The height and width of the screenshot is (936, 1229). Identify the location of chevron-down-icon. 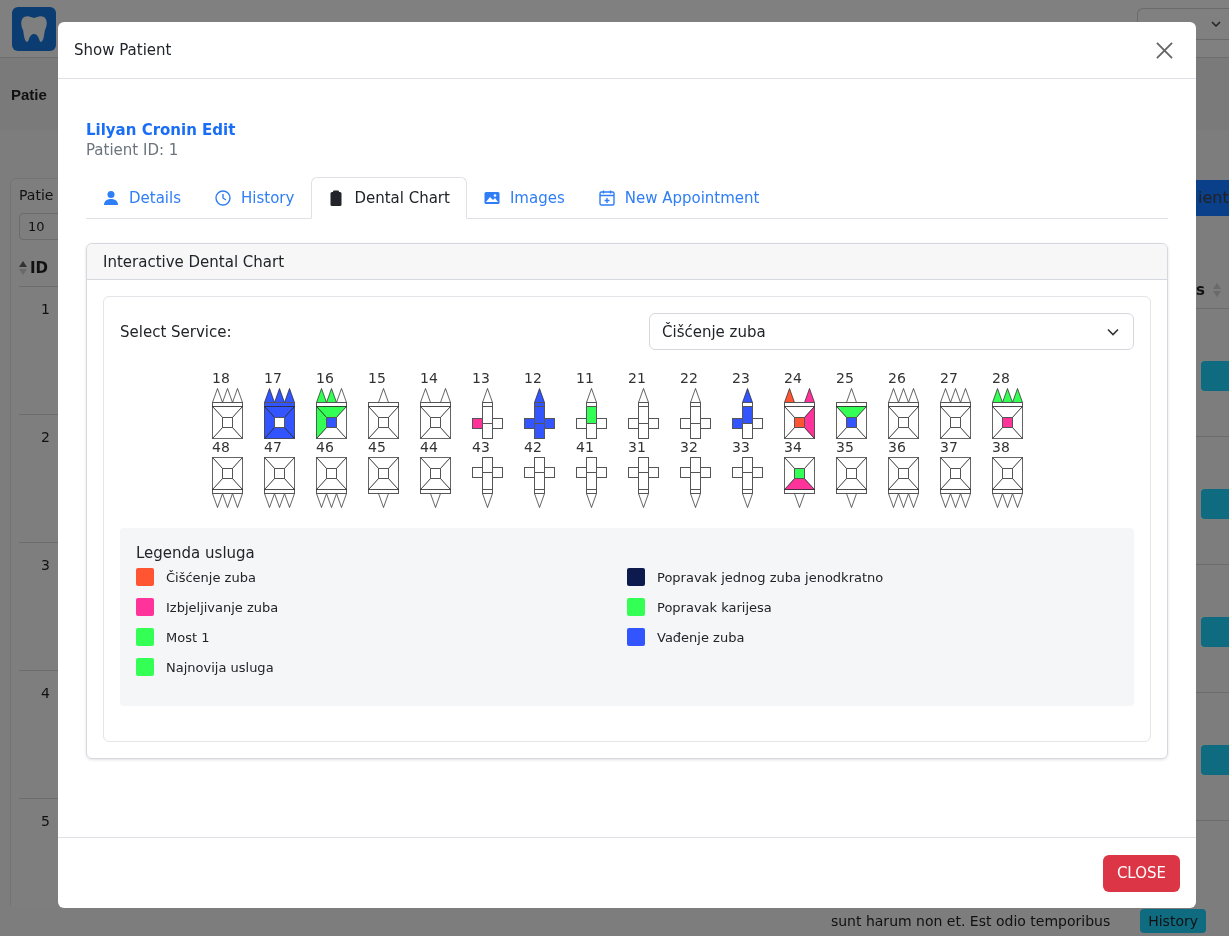
(1113, 331).